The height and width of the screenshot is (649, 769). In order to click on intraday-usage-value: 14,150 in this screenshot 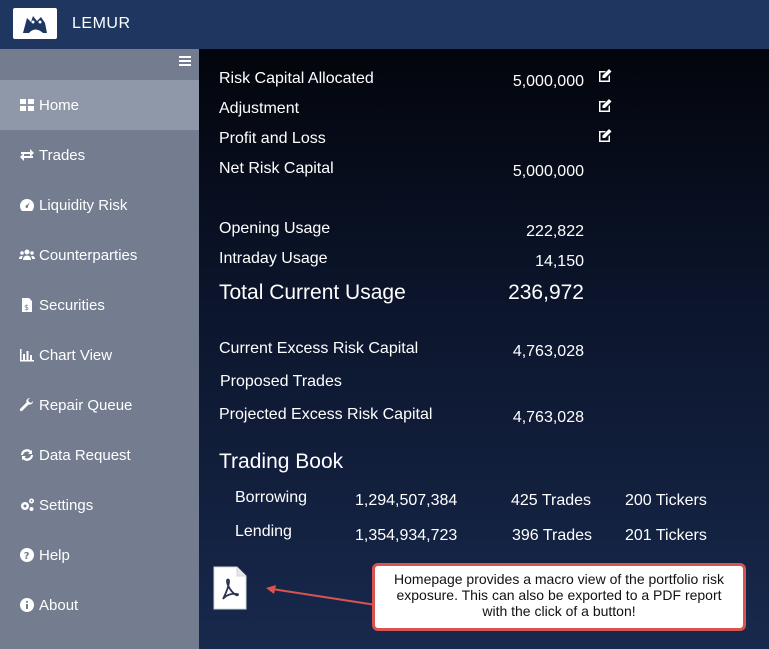, I will do `click(559, 261)`.